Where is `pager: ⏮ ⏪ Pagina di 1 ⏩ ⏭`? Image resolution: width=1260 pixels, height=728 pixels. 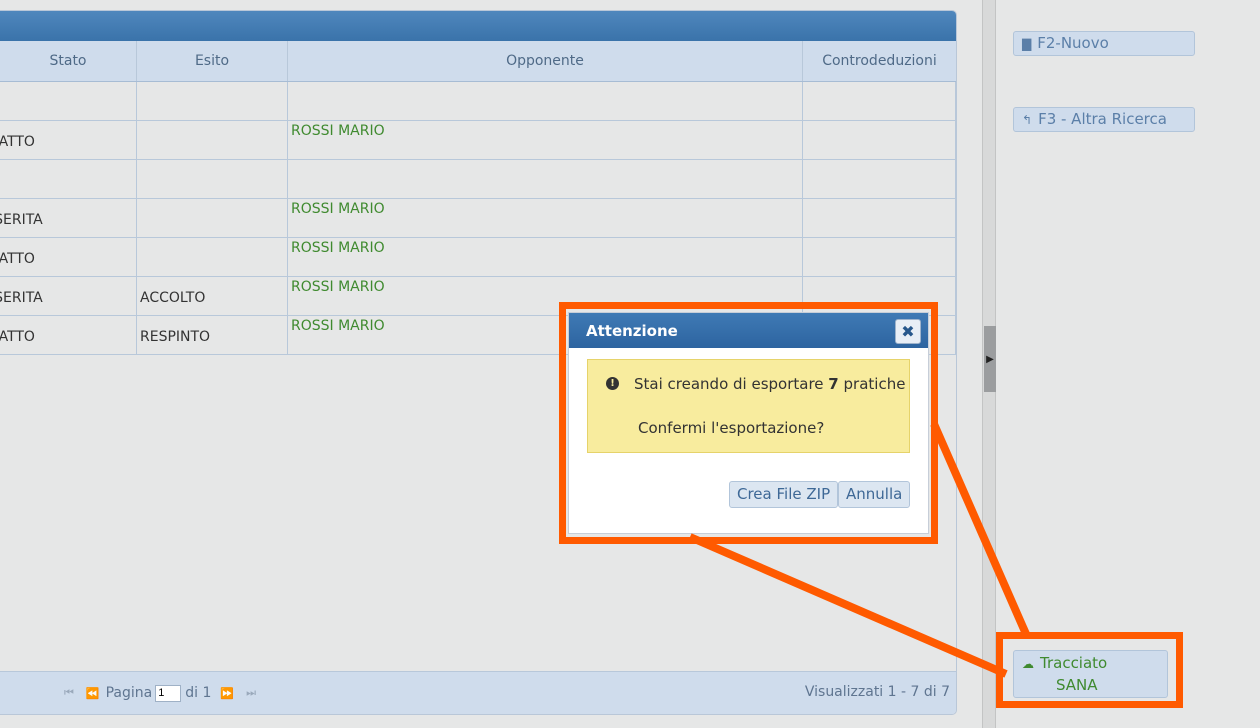
pager: ⏮ ⏪ Pagina di 1 ⏩ ⏭ is located at coordinates (160, 693).